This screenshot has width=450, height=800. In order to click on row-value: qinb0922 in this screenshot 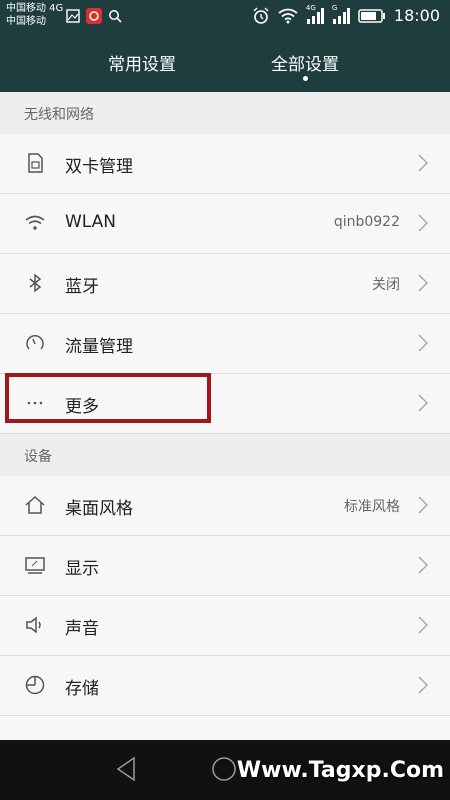, I will do `click(366, 222)`.